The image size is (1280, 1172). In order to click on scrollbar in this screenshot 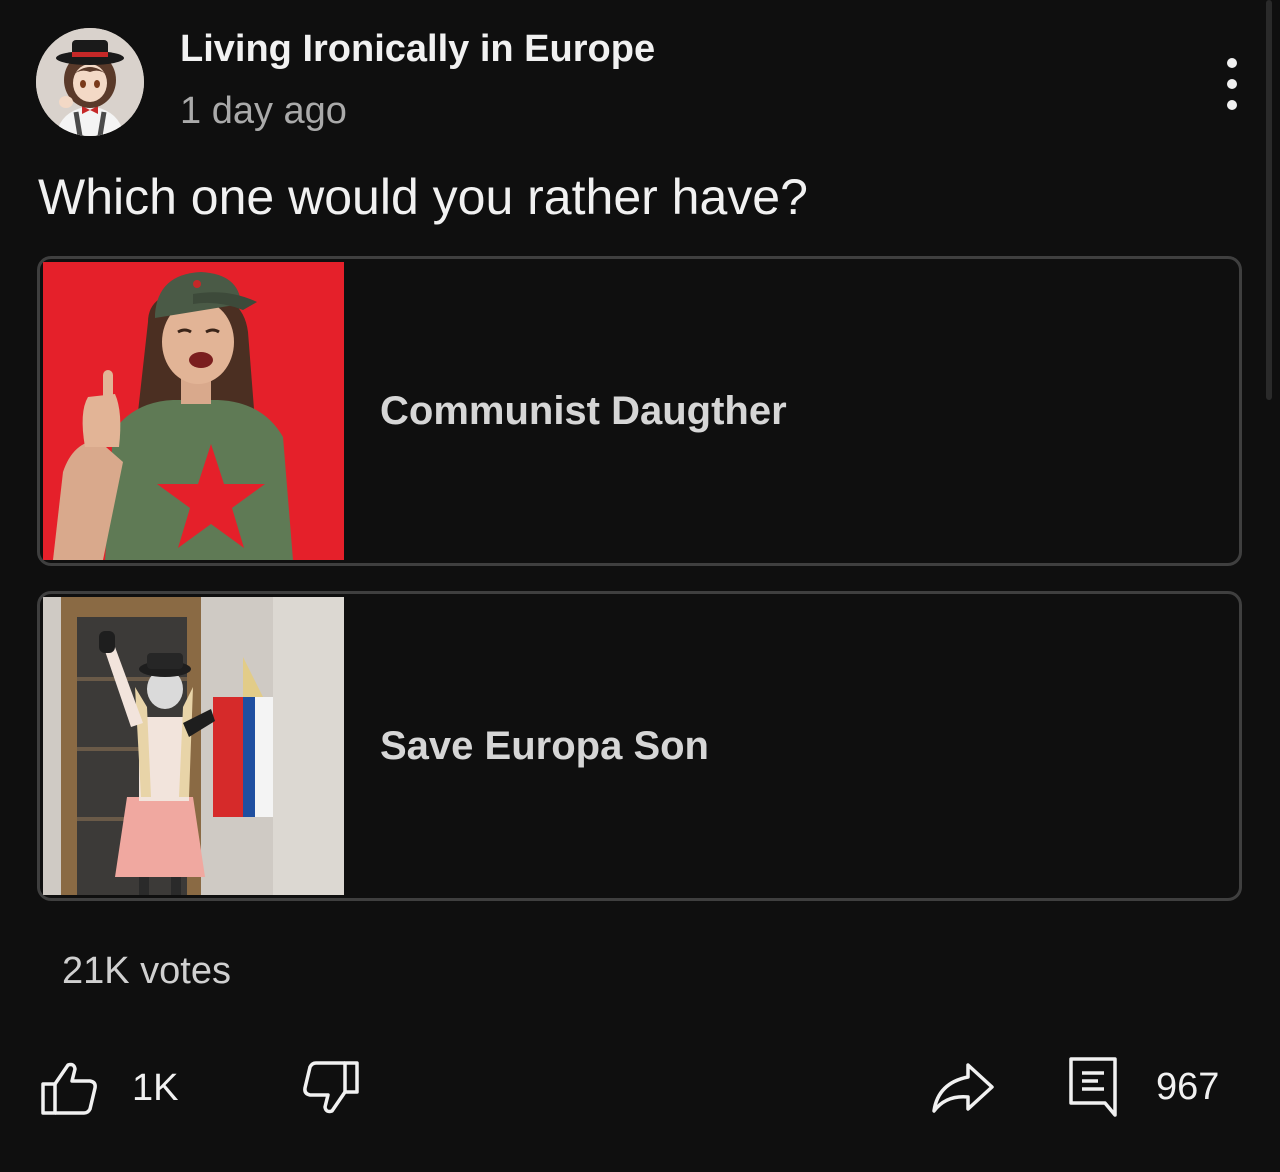, I will do `click(1269, 200)`.